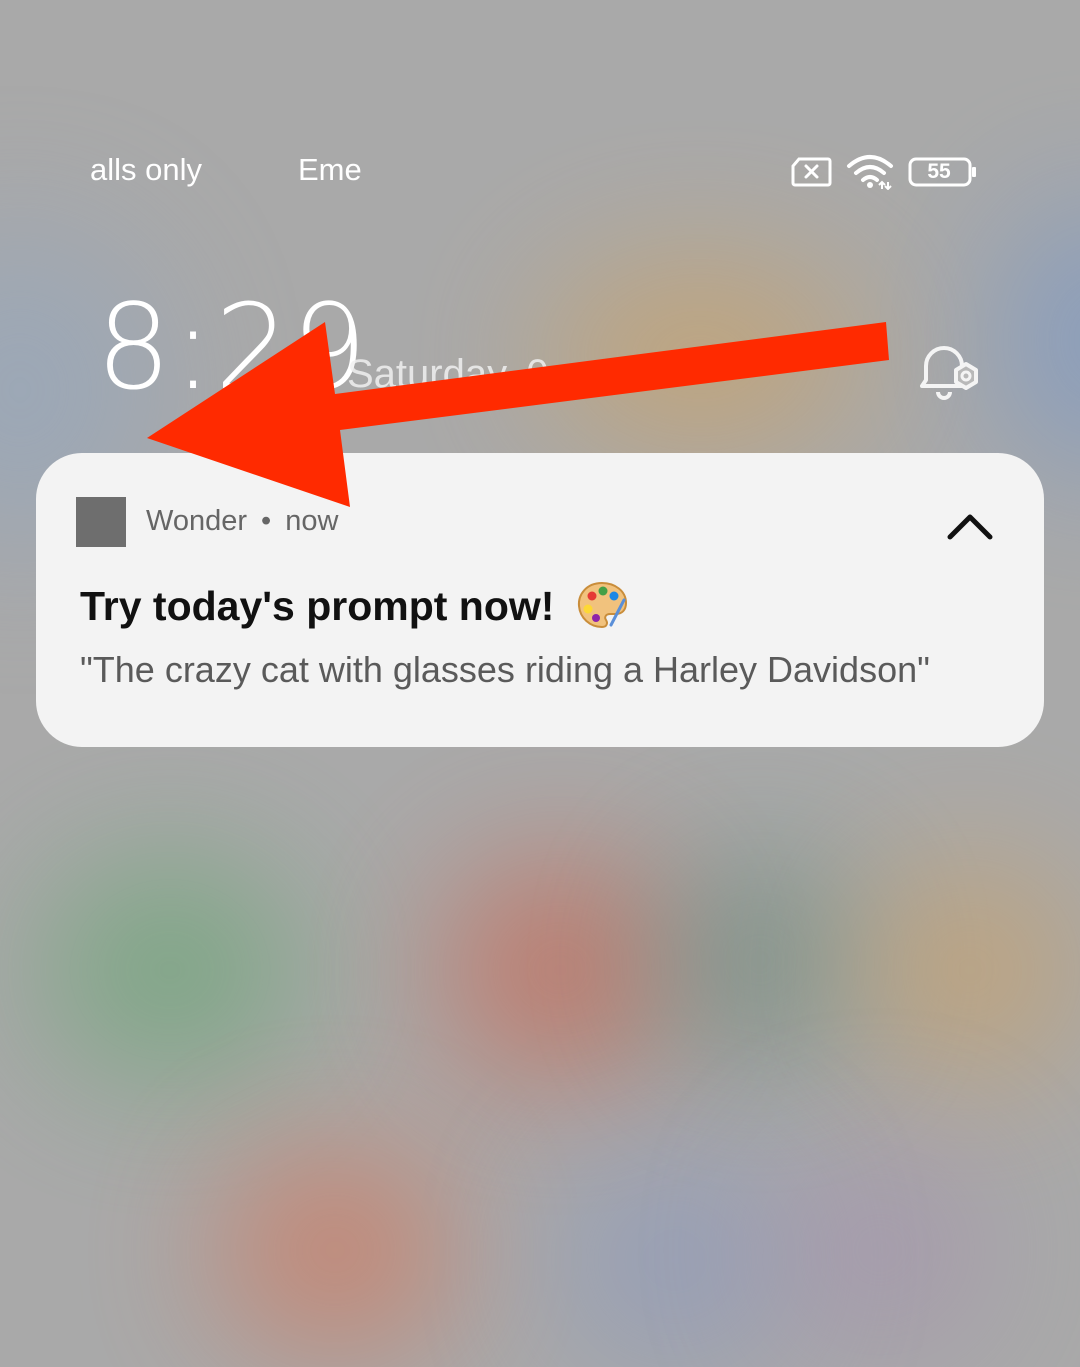 This screenshot has width=1080, height=1367. I want to click on battery-percentage: 55, so click(939, 171).